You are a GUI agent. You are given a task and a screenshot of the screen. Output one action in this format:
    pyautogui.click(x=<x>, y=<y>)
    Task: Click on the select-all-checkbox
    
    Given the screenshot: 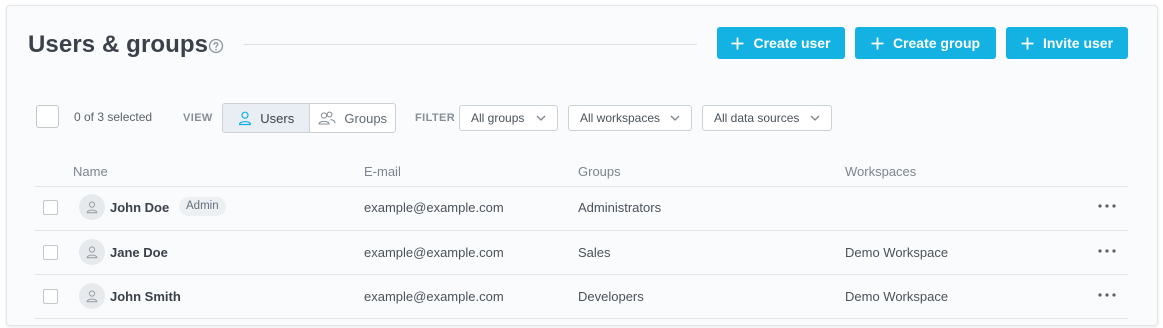 What is the action you would take?
    pyautogui.click(x=47, y=116)
    